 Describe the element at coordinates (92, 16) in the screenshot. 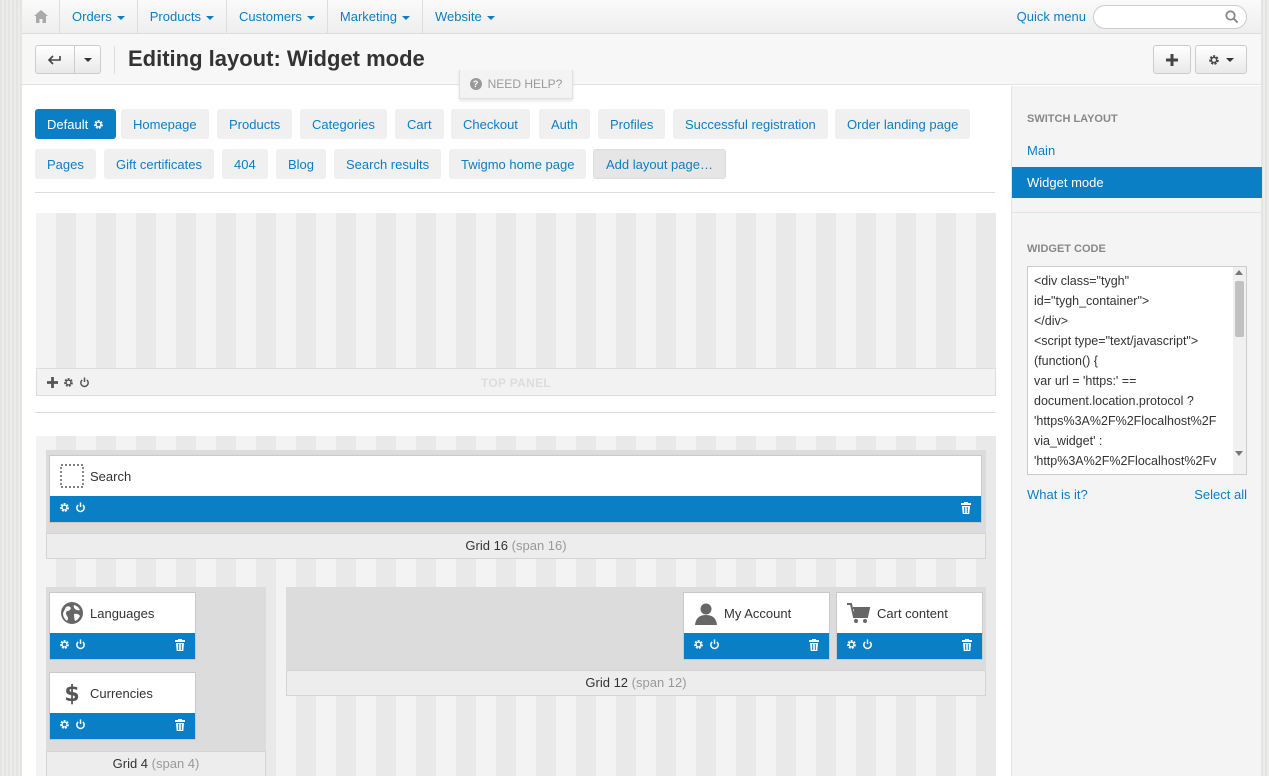

I see `nav-orders-label: Orders` at that location.